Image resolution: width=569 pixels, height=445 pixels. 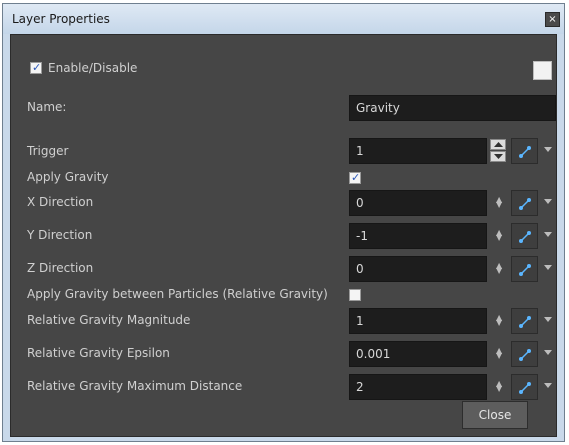 I want to click on trigger-label: Trigger, so click(x=48, y=151).